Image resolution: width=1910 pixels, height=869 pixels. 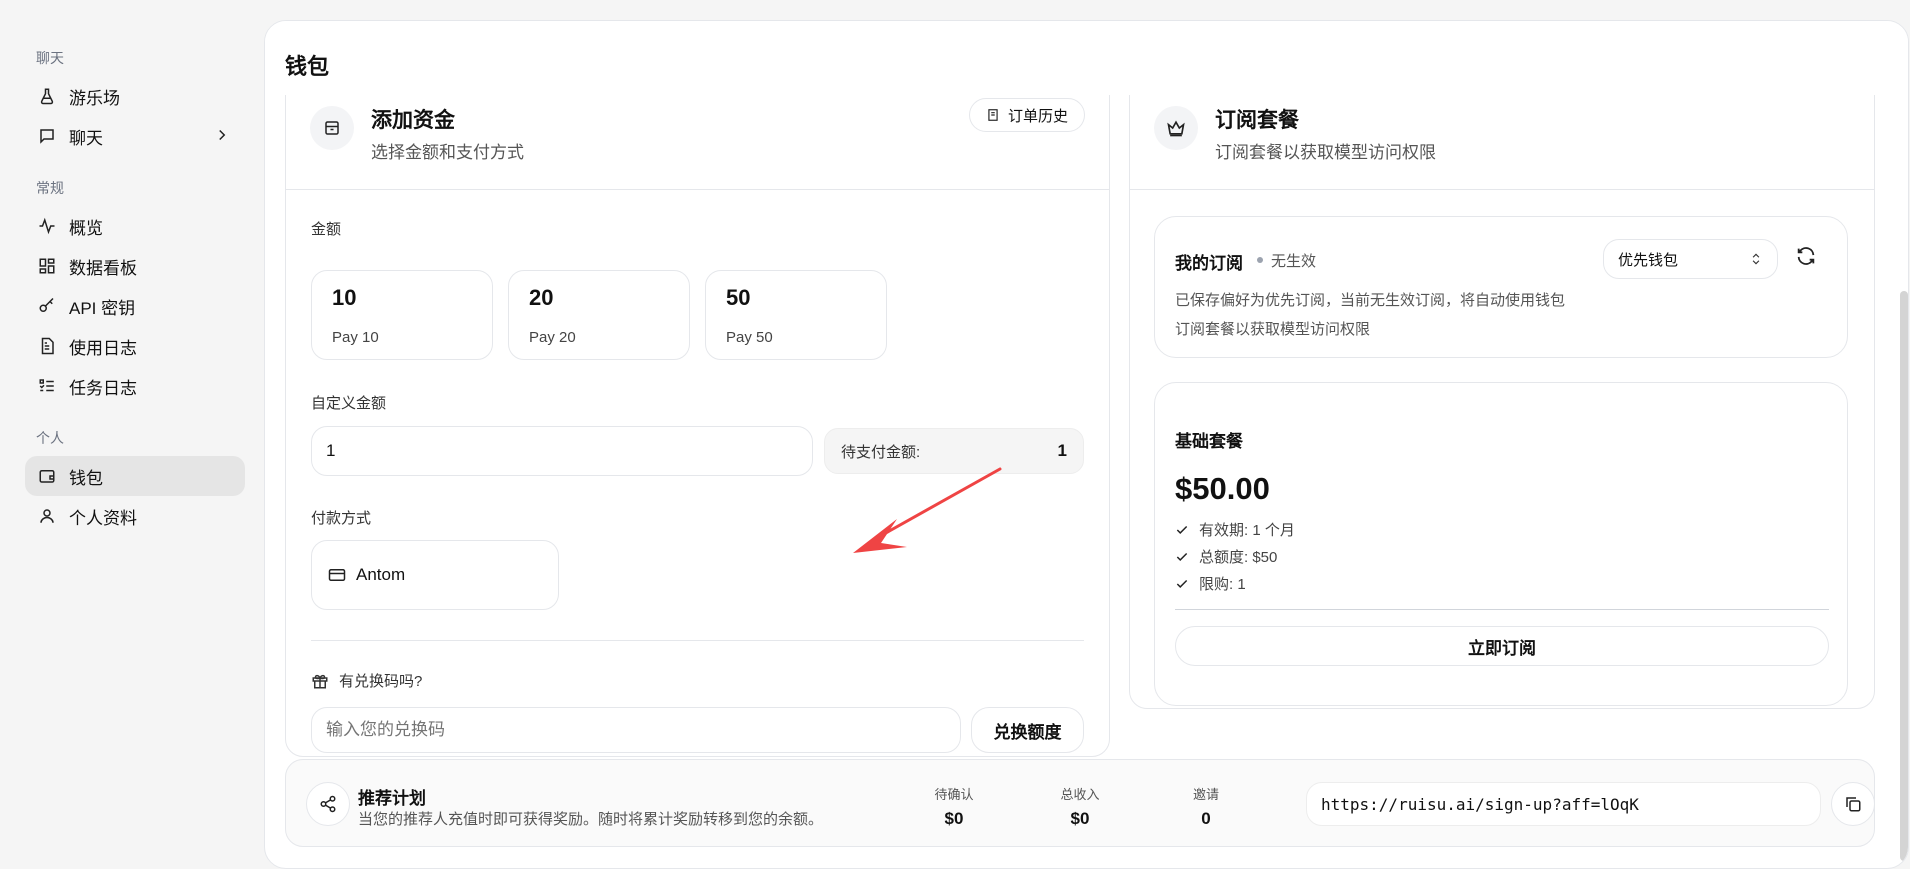 I want to click on list-check-icon, so click(x=47, y=386).